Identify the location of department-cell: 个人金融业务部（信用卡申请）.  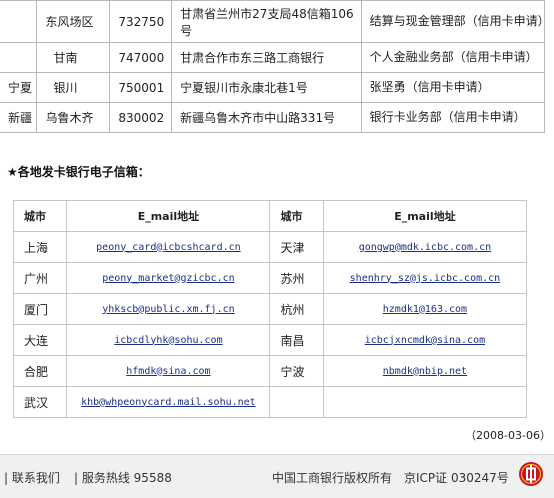
(453, 57).